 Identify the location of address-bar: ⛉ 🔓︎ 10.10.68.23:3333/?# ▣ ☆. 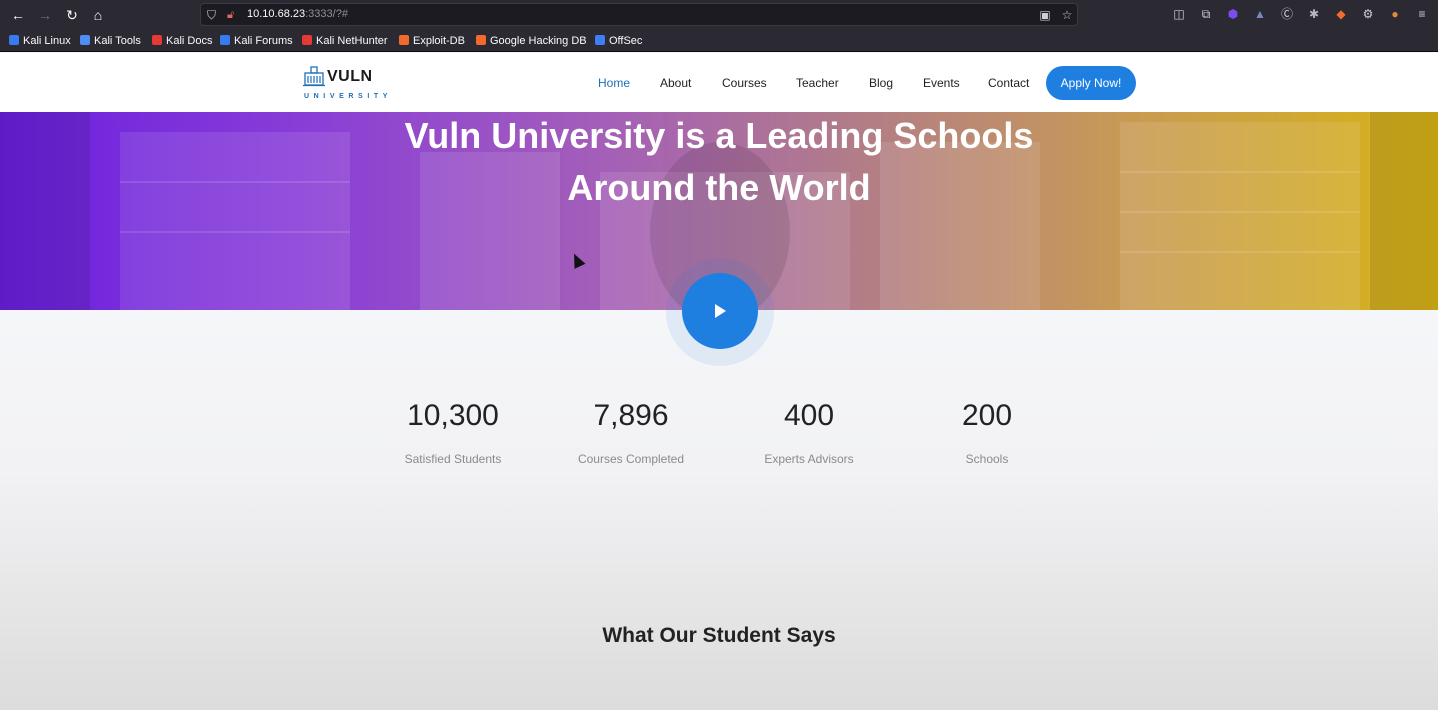
(639, 14).